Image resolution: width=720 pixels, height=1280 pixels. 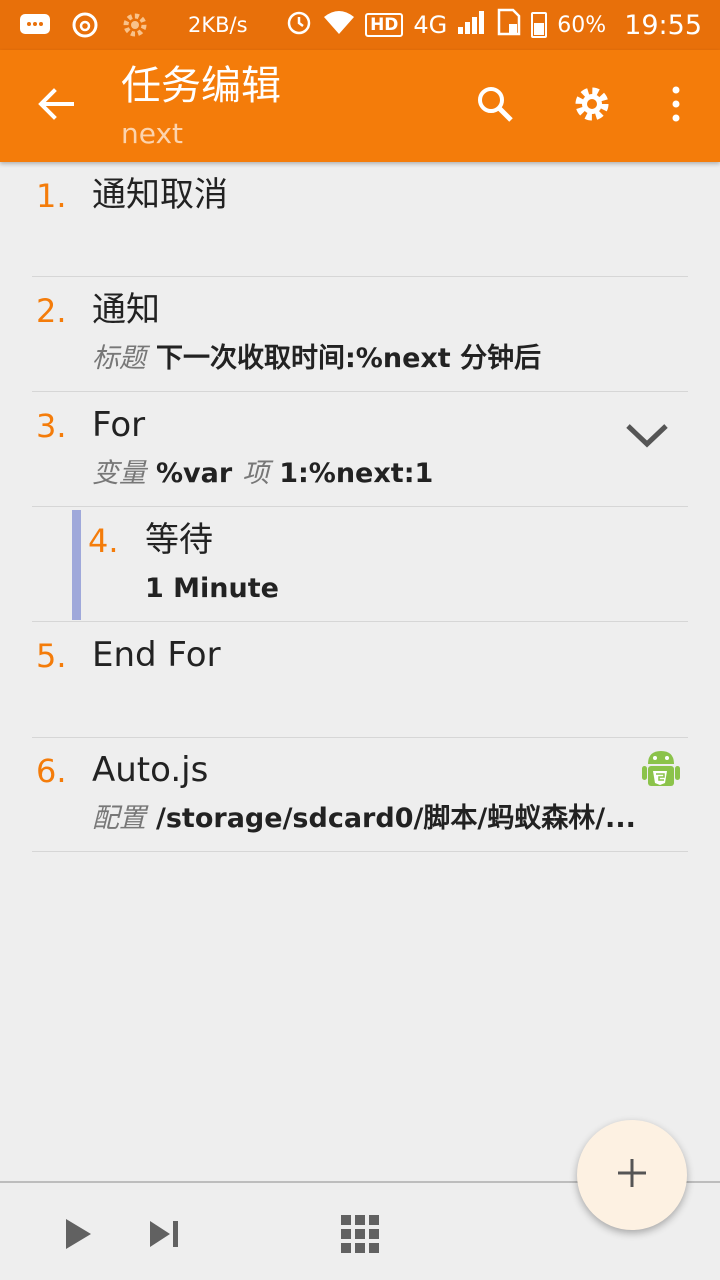 What do you see at coordinates (156, 655) in the screenshot?
I see `action-name: End For` at bounding box center [156, 655].